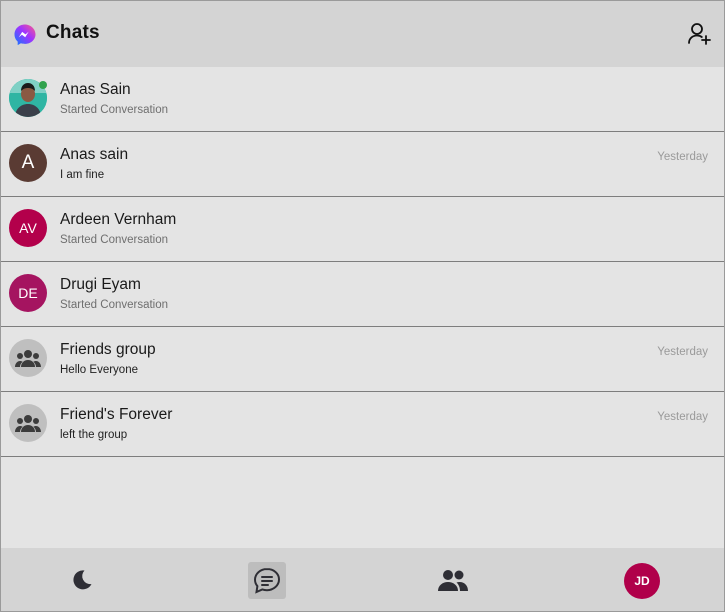  Describe the element at coordinates (116, 414) in the screenshot. I see `chat-name: Friend's Forever` at that location.